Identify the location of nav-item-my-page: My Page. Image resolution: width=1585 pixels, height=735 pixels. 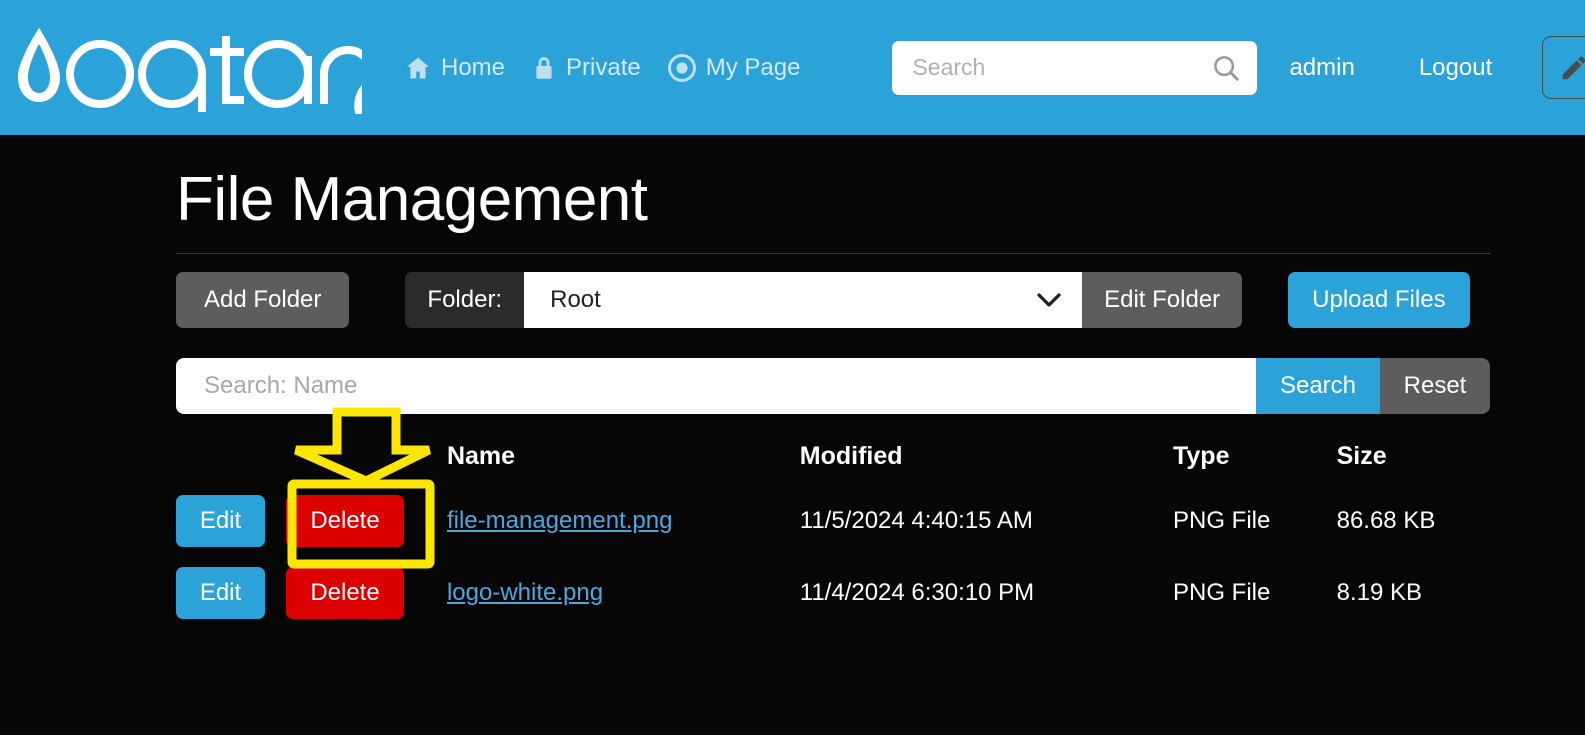
(734, 68).